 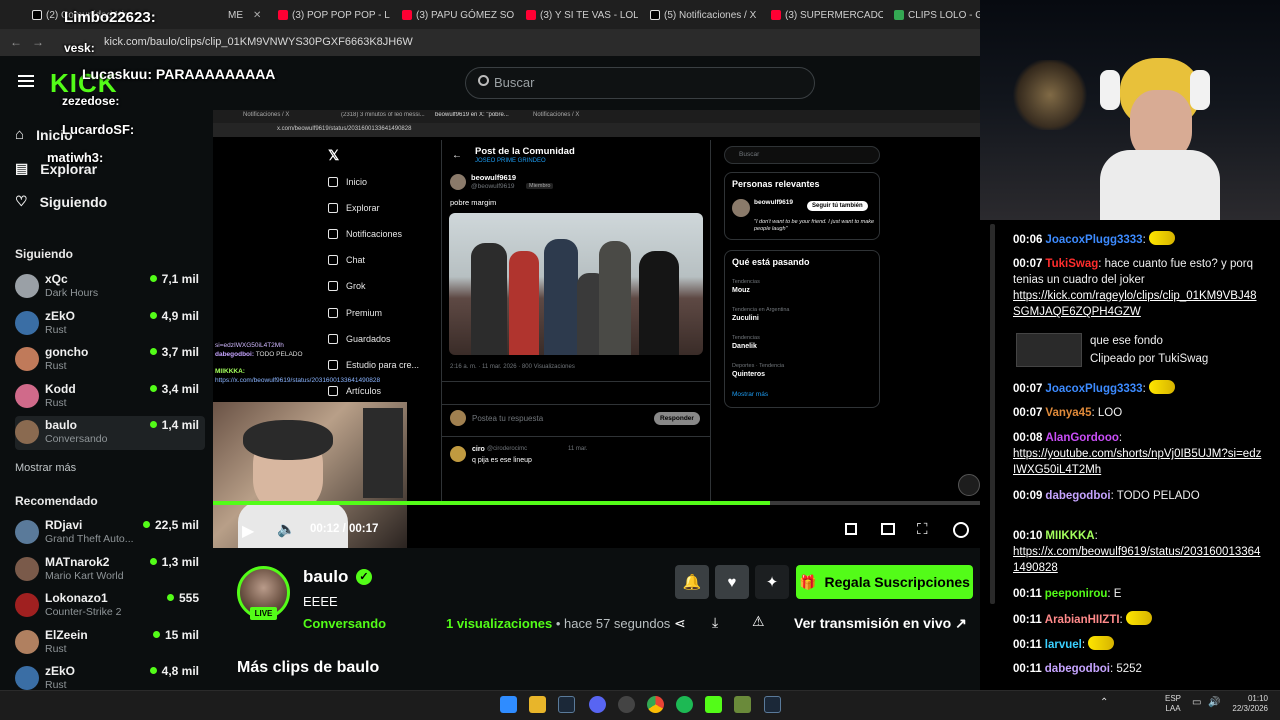 I want to click on kick-icon, so click(x=713, y=704).